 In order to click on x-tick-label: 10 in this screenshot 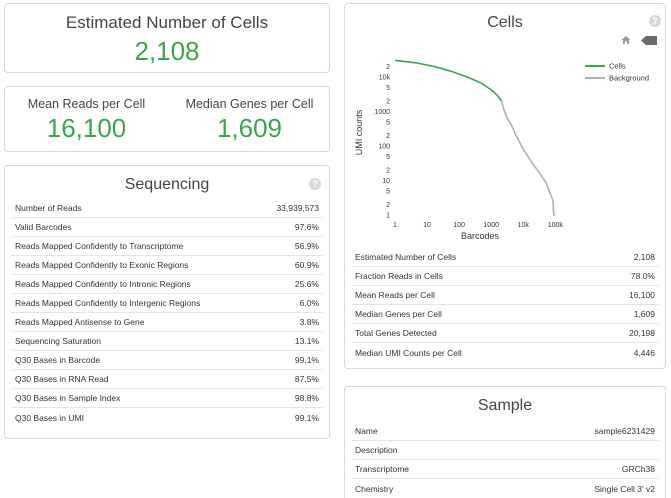, I will do `click(427, 225)`.